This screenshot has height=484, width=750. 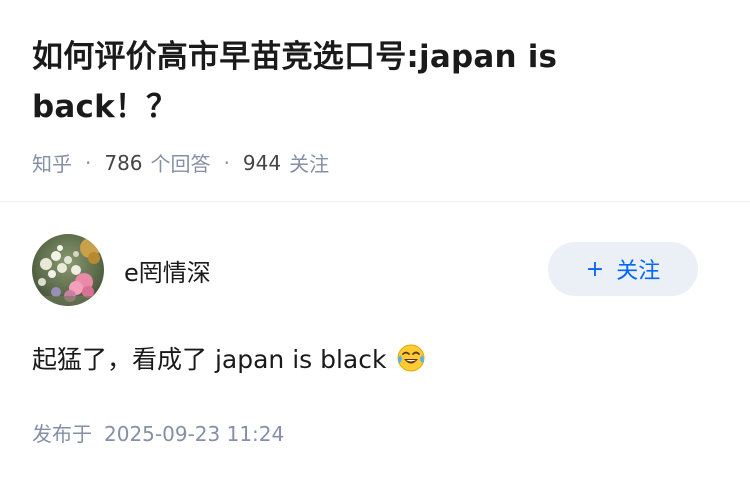 I want to click on author-avatar, so click(x=68, y=270).